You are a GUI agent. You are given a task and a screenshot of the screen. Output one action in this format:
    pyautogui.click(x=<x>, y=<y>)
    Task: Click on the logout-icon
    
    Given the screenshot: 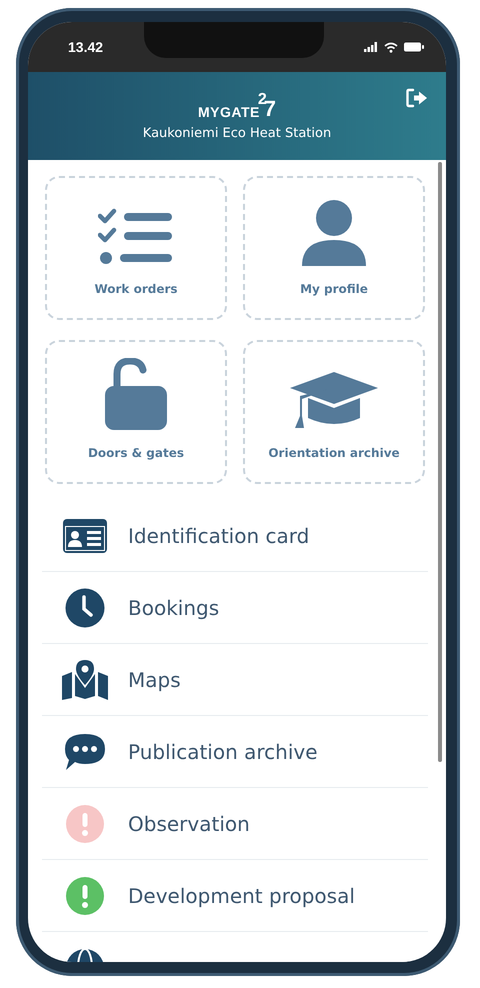 What is the action you would take?
    pyautogui.click(x=417, y=98)
    